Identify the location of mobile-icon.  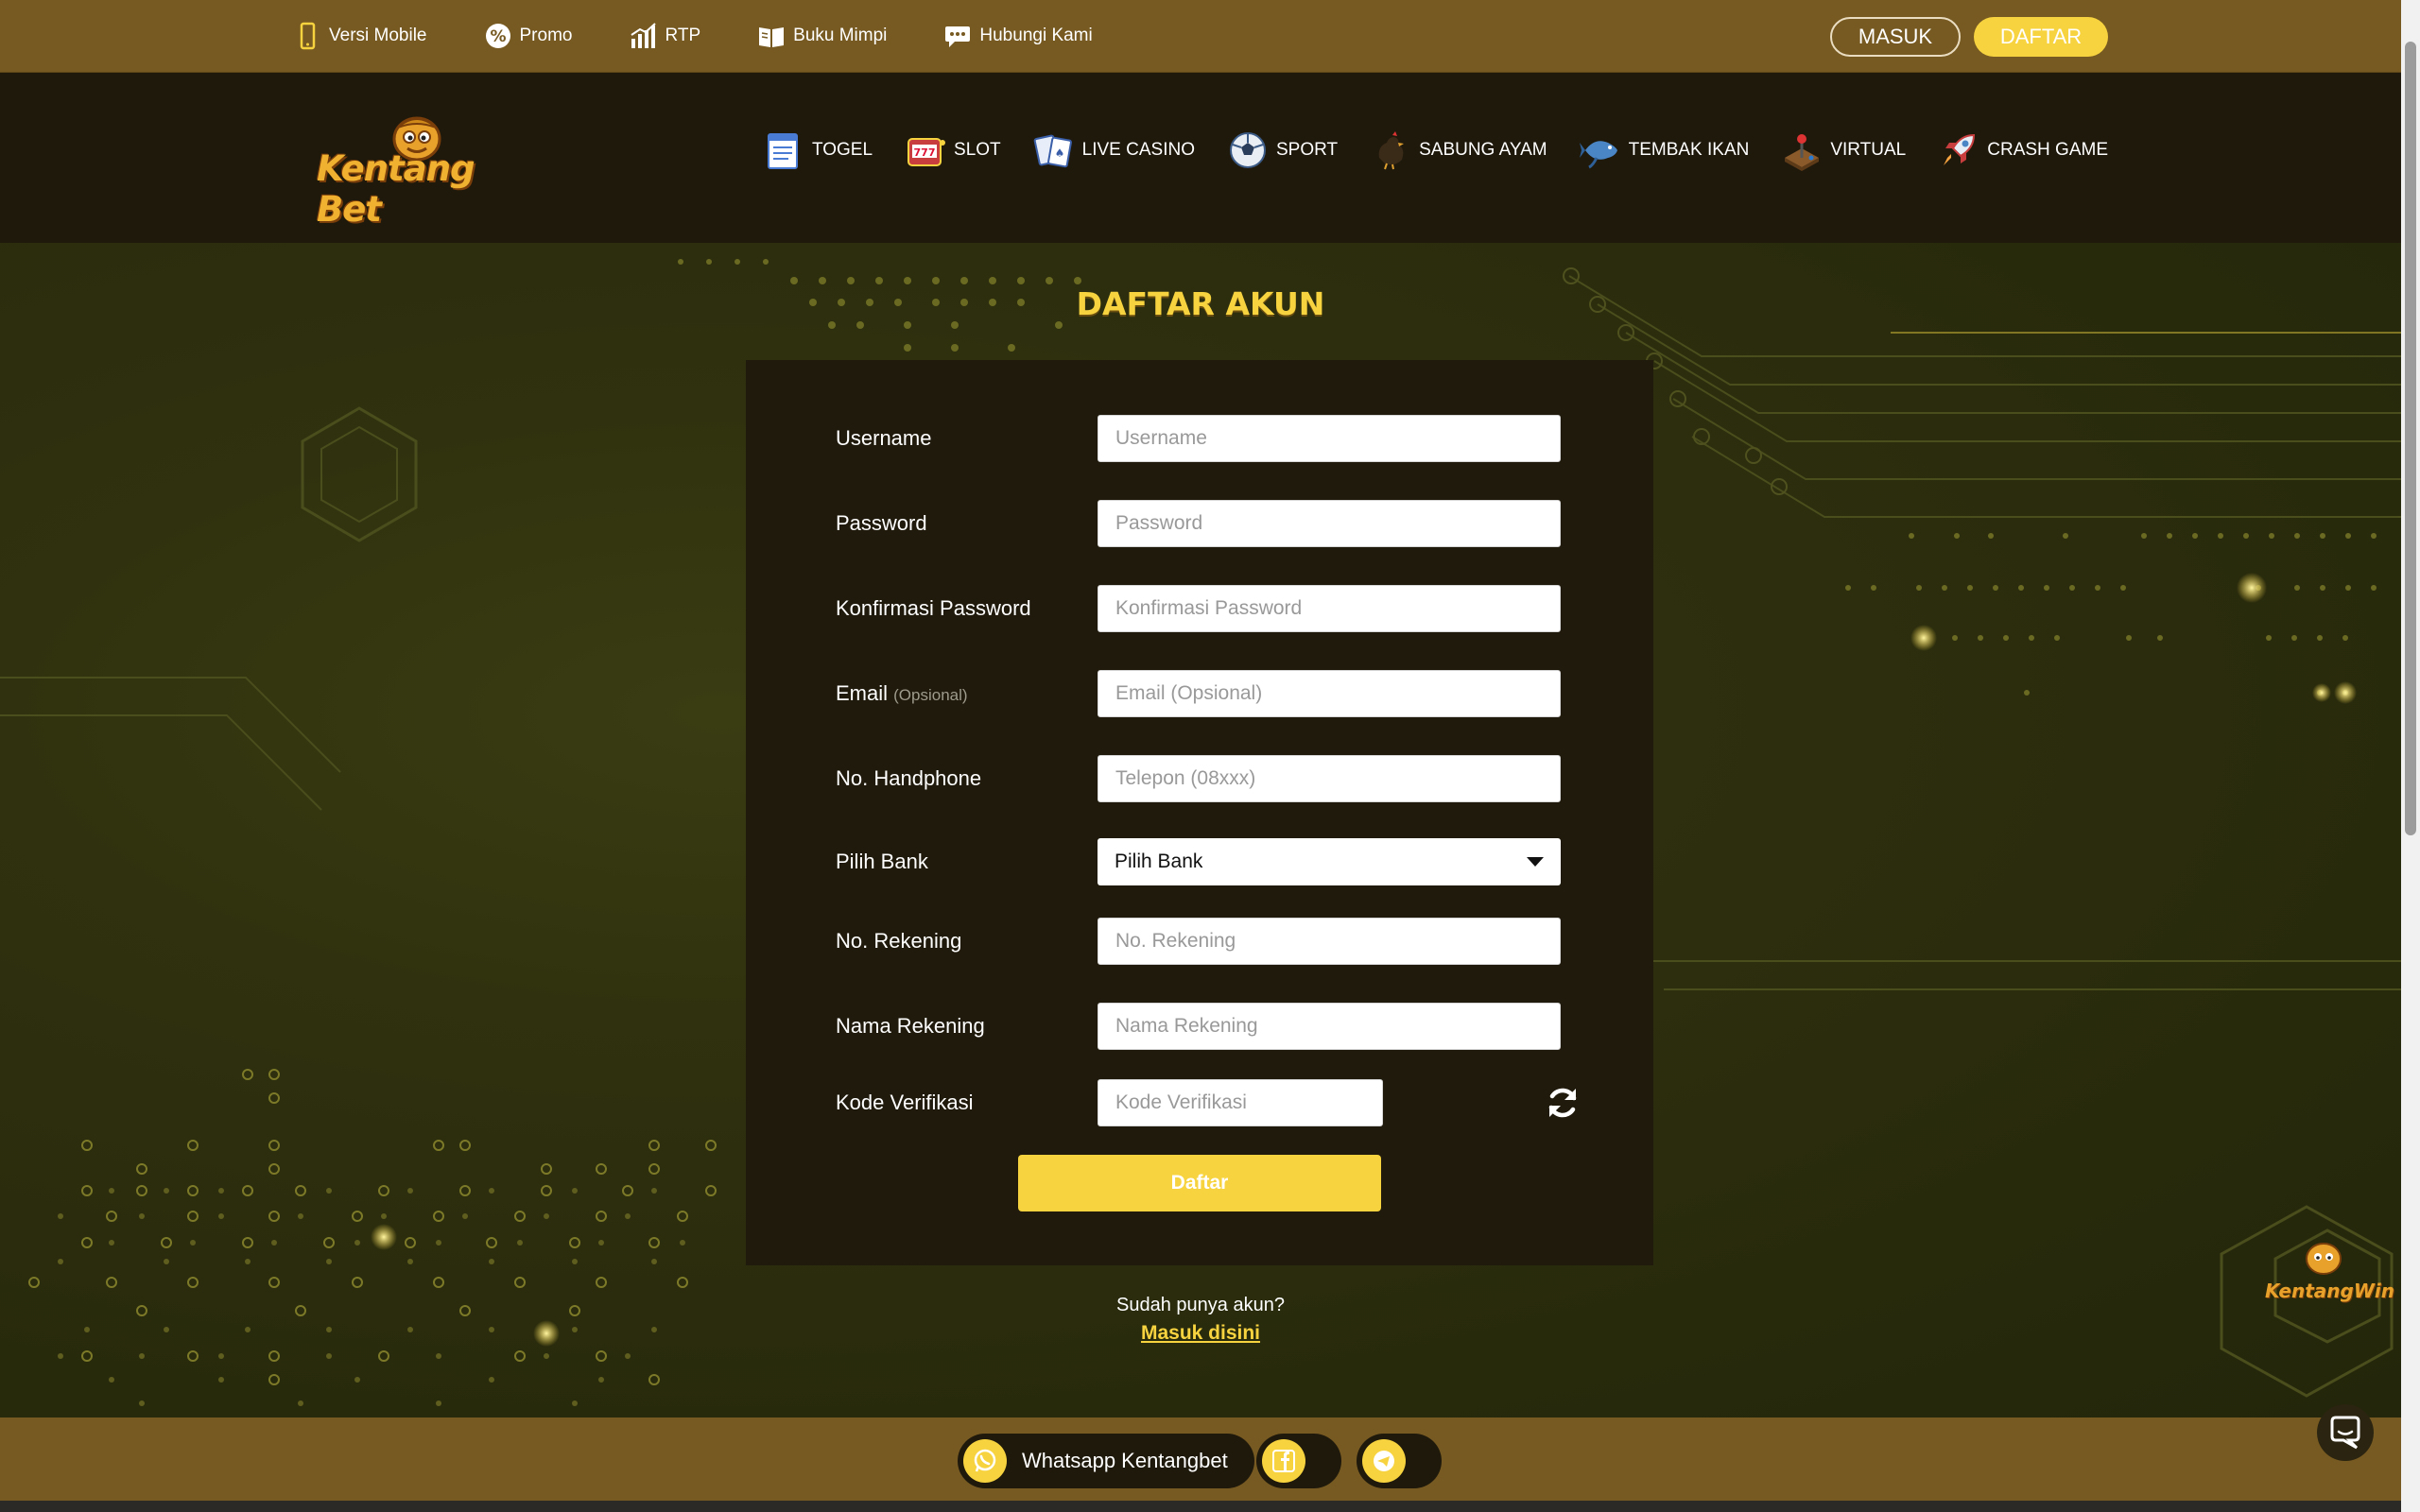
(308, 36).